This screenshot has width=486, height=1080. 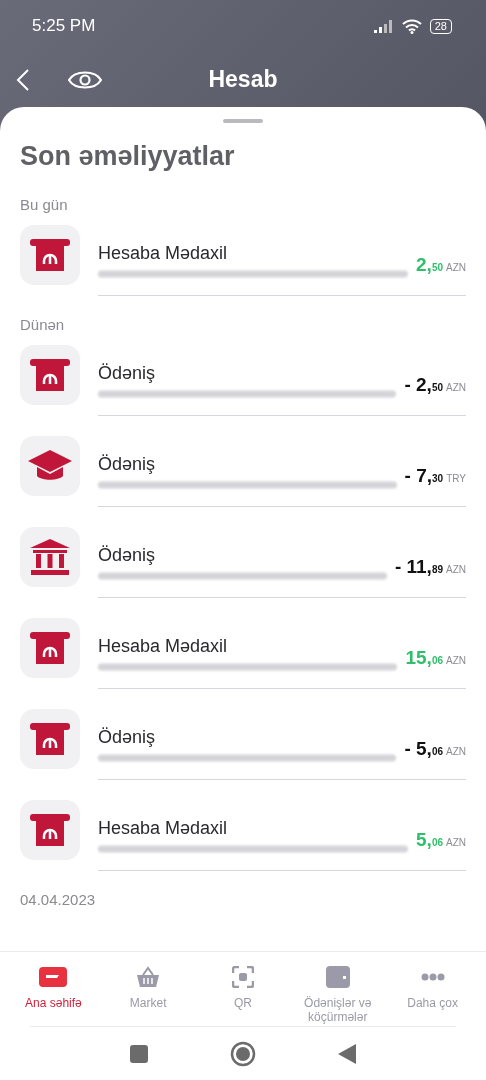 What do you see at coordinates (128, 156) in the screenshot?
I see `section-title: Son əməliyyatlar` at bounding box center [128, 156].